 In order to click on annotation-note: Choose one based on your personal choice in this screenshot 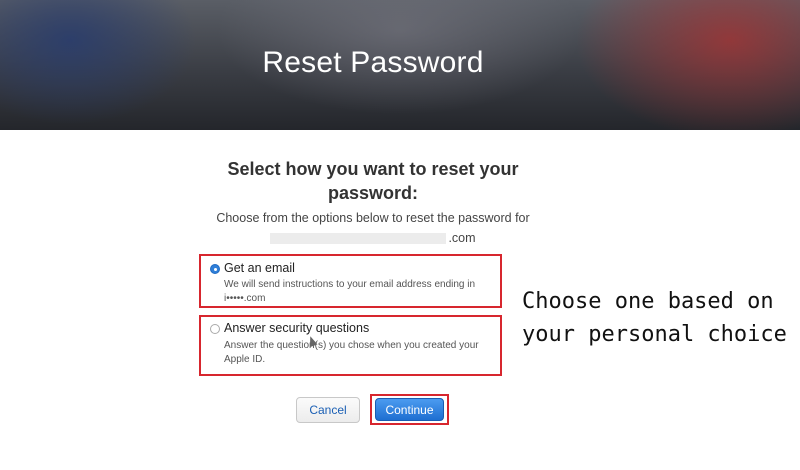, I will do `click(654, 318)`.